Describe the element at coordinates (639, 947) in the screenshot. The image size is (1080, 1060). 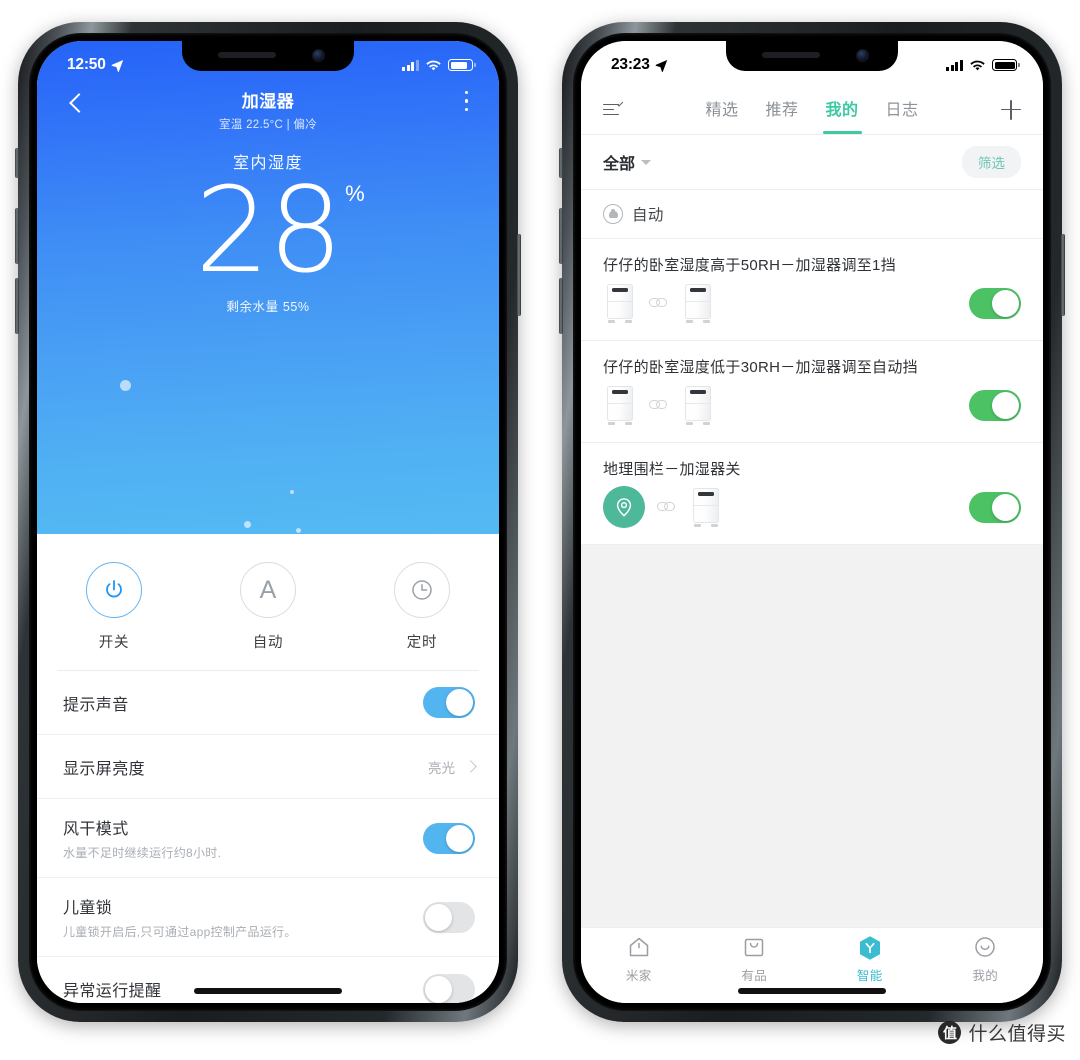
I see `home-icon` at that location.